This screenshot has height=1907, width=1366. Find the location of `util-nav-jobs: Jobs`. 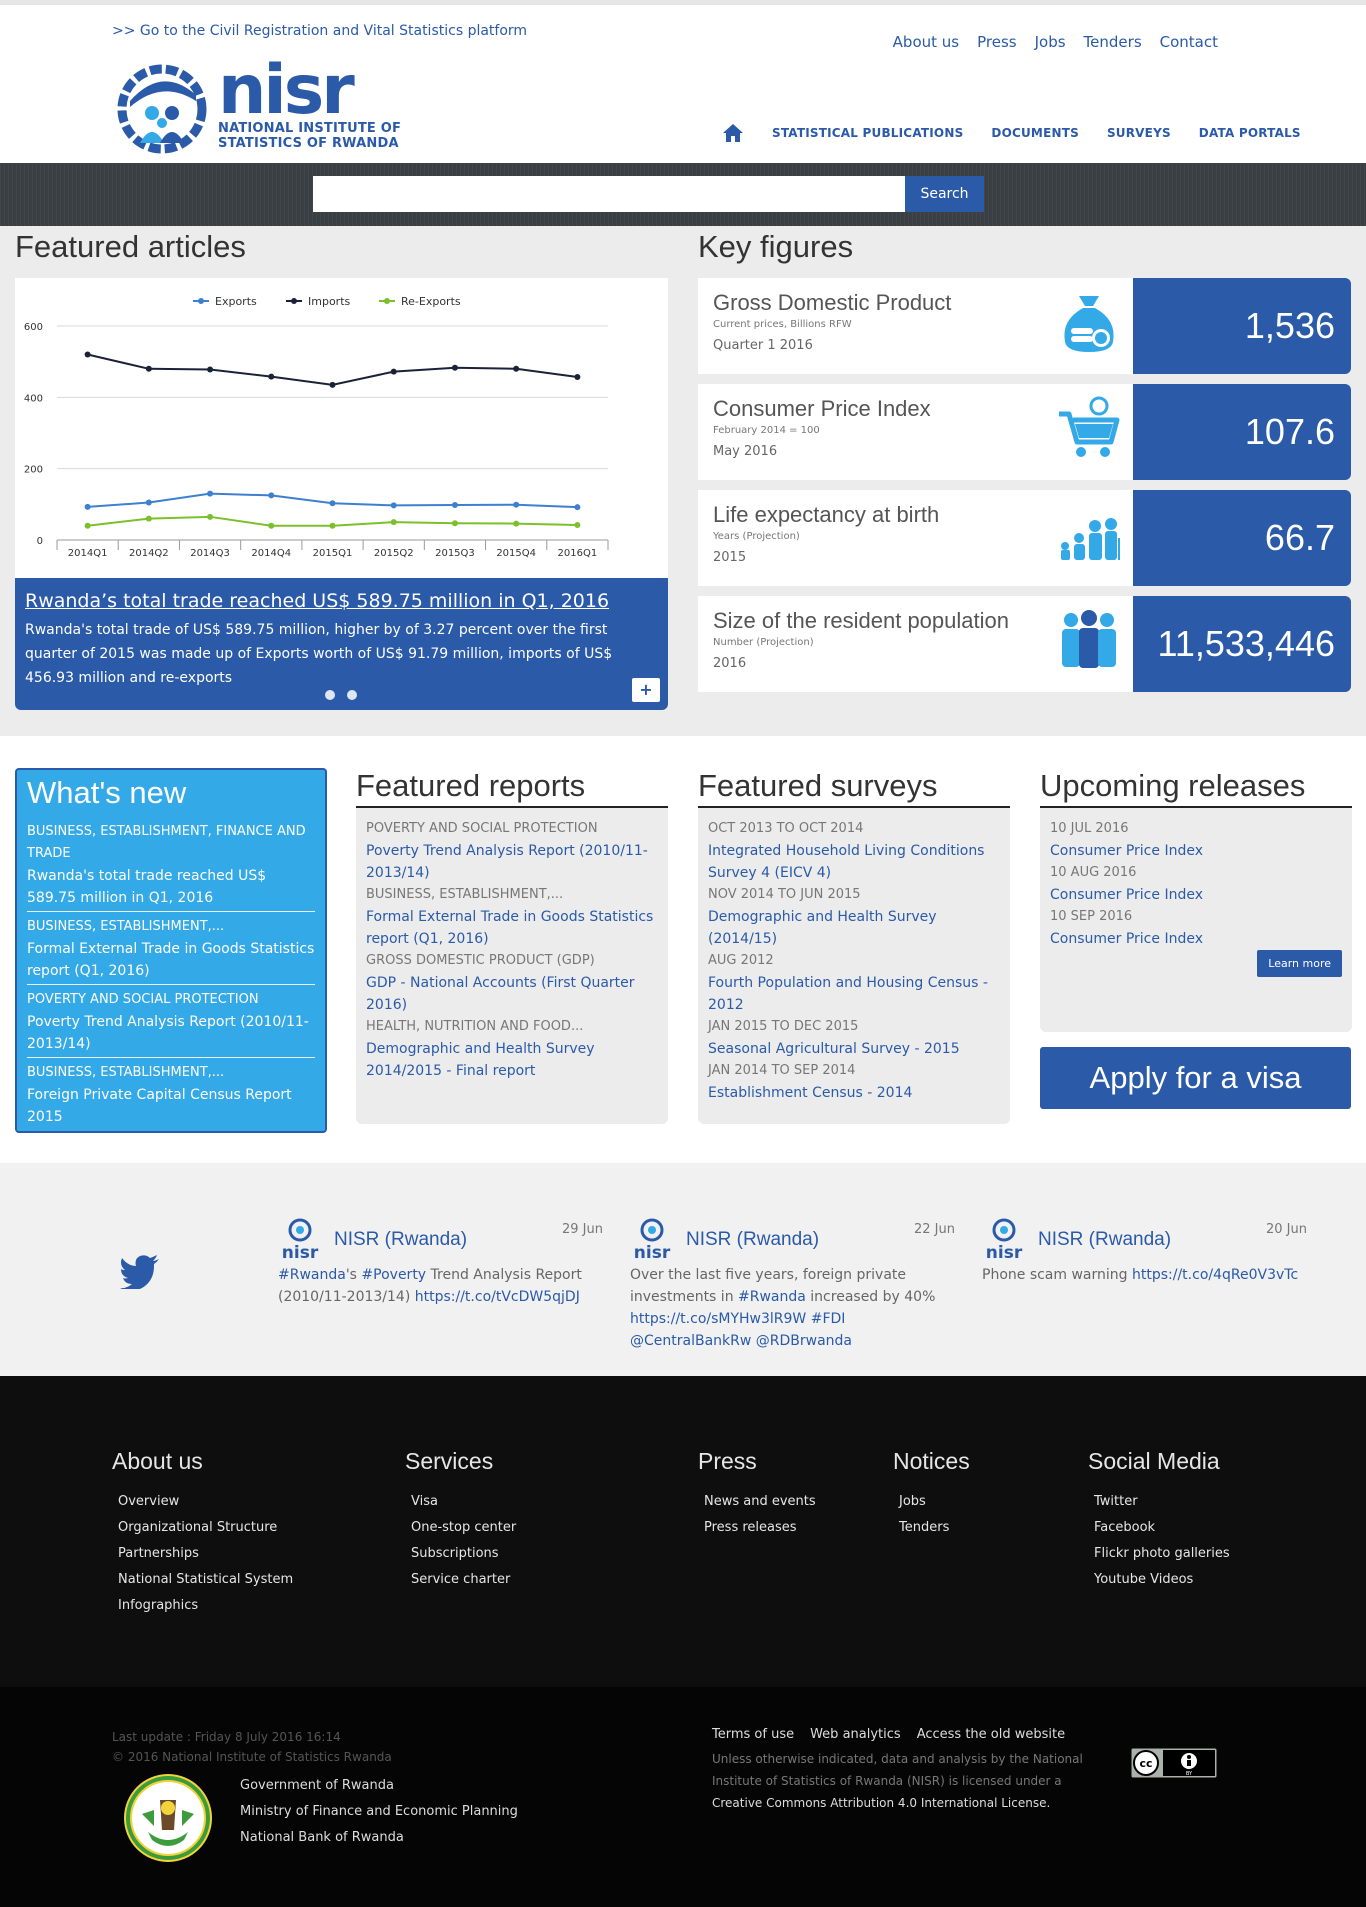

util-nav-jobs: Jobs is located at coordinates (1050, 42).